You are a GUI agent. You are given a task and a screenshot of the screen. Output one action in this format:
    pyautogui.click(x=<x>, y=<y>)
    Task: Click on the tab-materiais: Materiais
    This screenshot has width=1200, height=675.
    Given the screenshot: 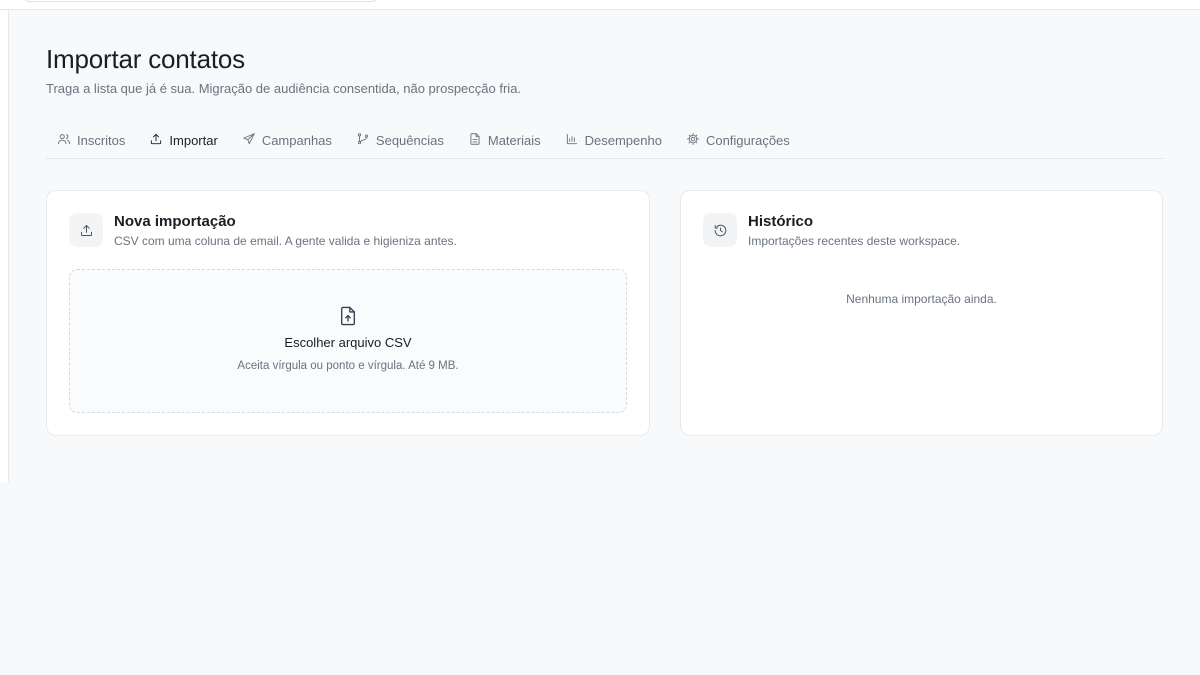 What is the action you would take?
    pyautogui.click(x=504, y=140)
    